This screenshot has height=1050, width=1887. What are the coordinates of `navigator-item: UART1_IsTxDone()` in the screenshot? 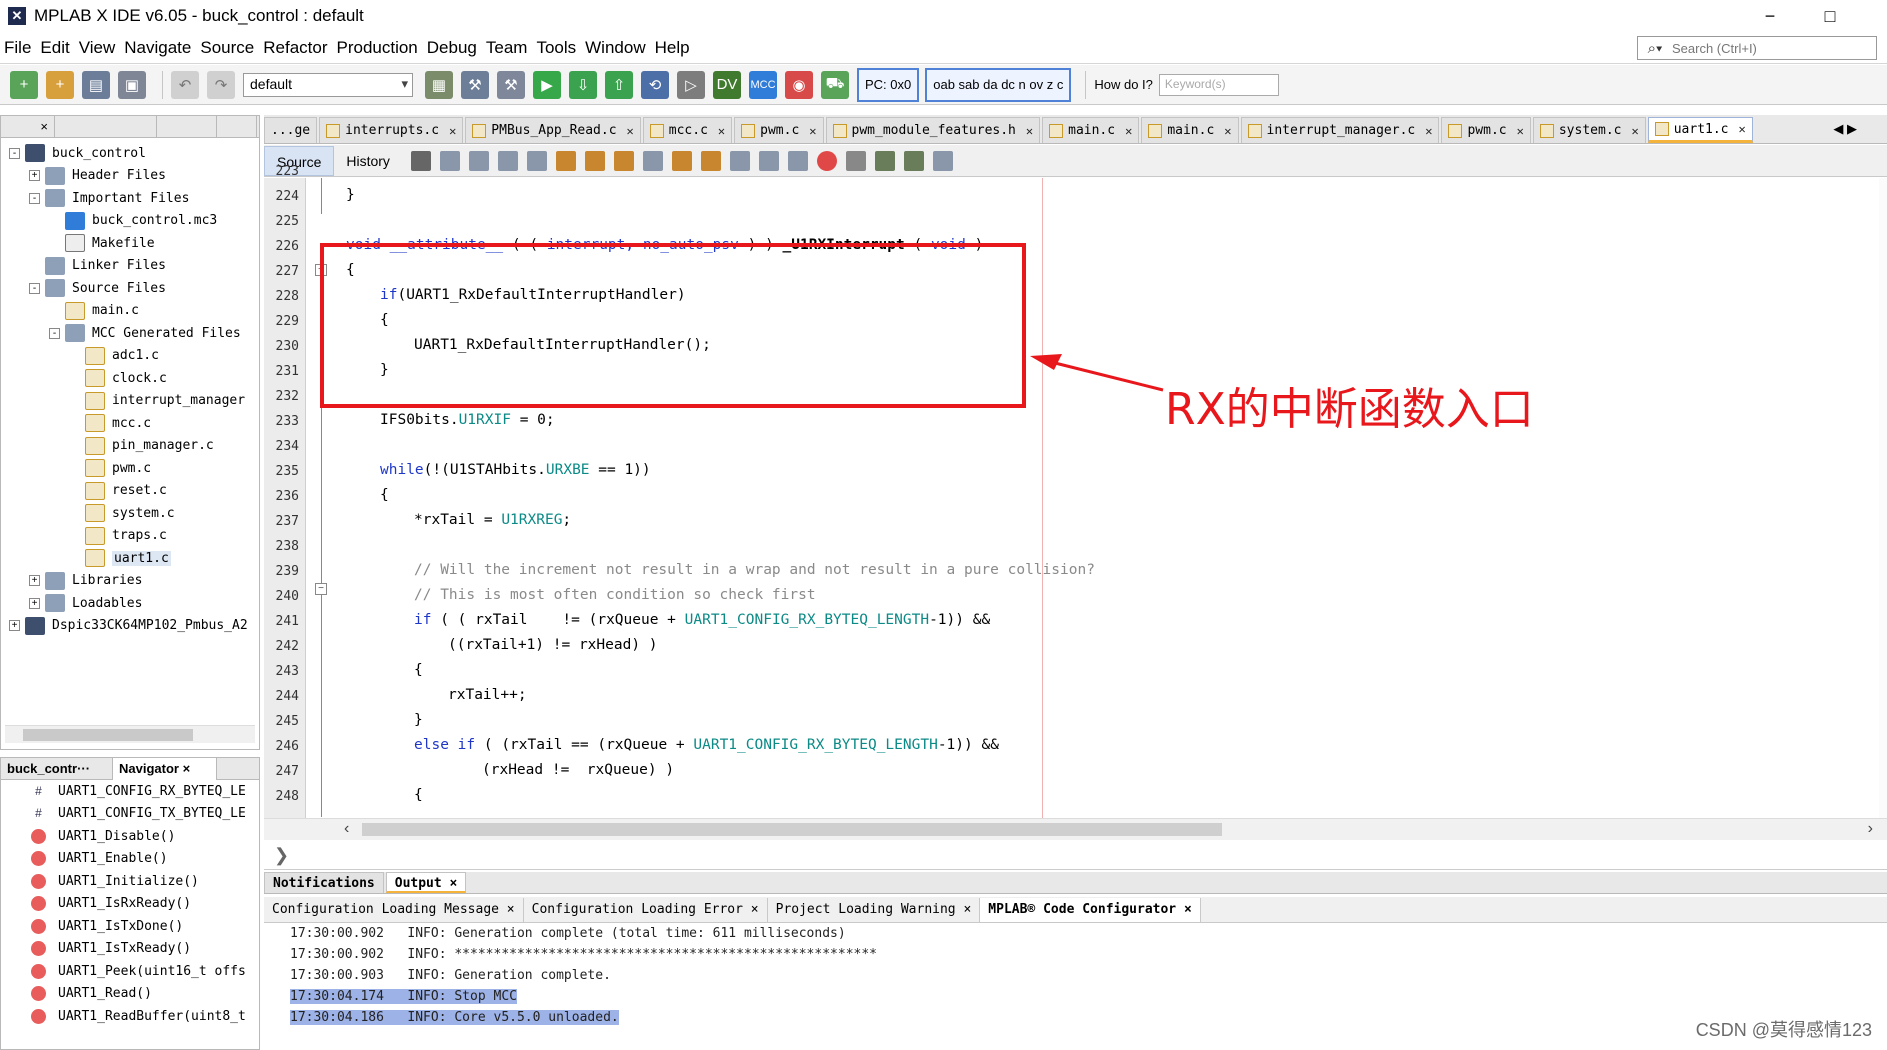 It's located at (130, 926).